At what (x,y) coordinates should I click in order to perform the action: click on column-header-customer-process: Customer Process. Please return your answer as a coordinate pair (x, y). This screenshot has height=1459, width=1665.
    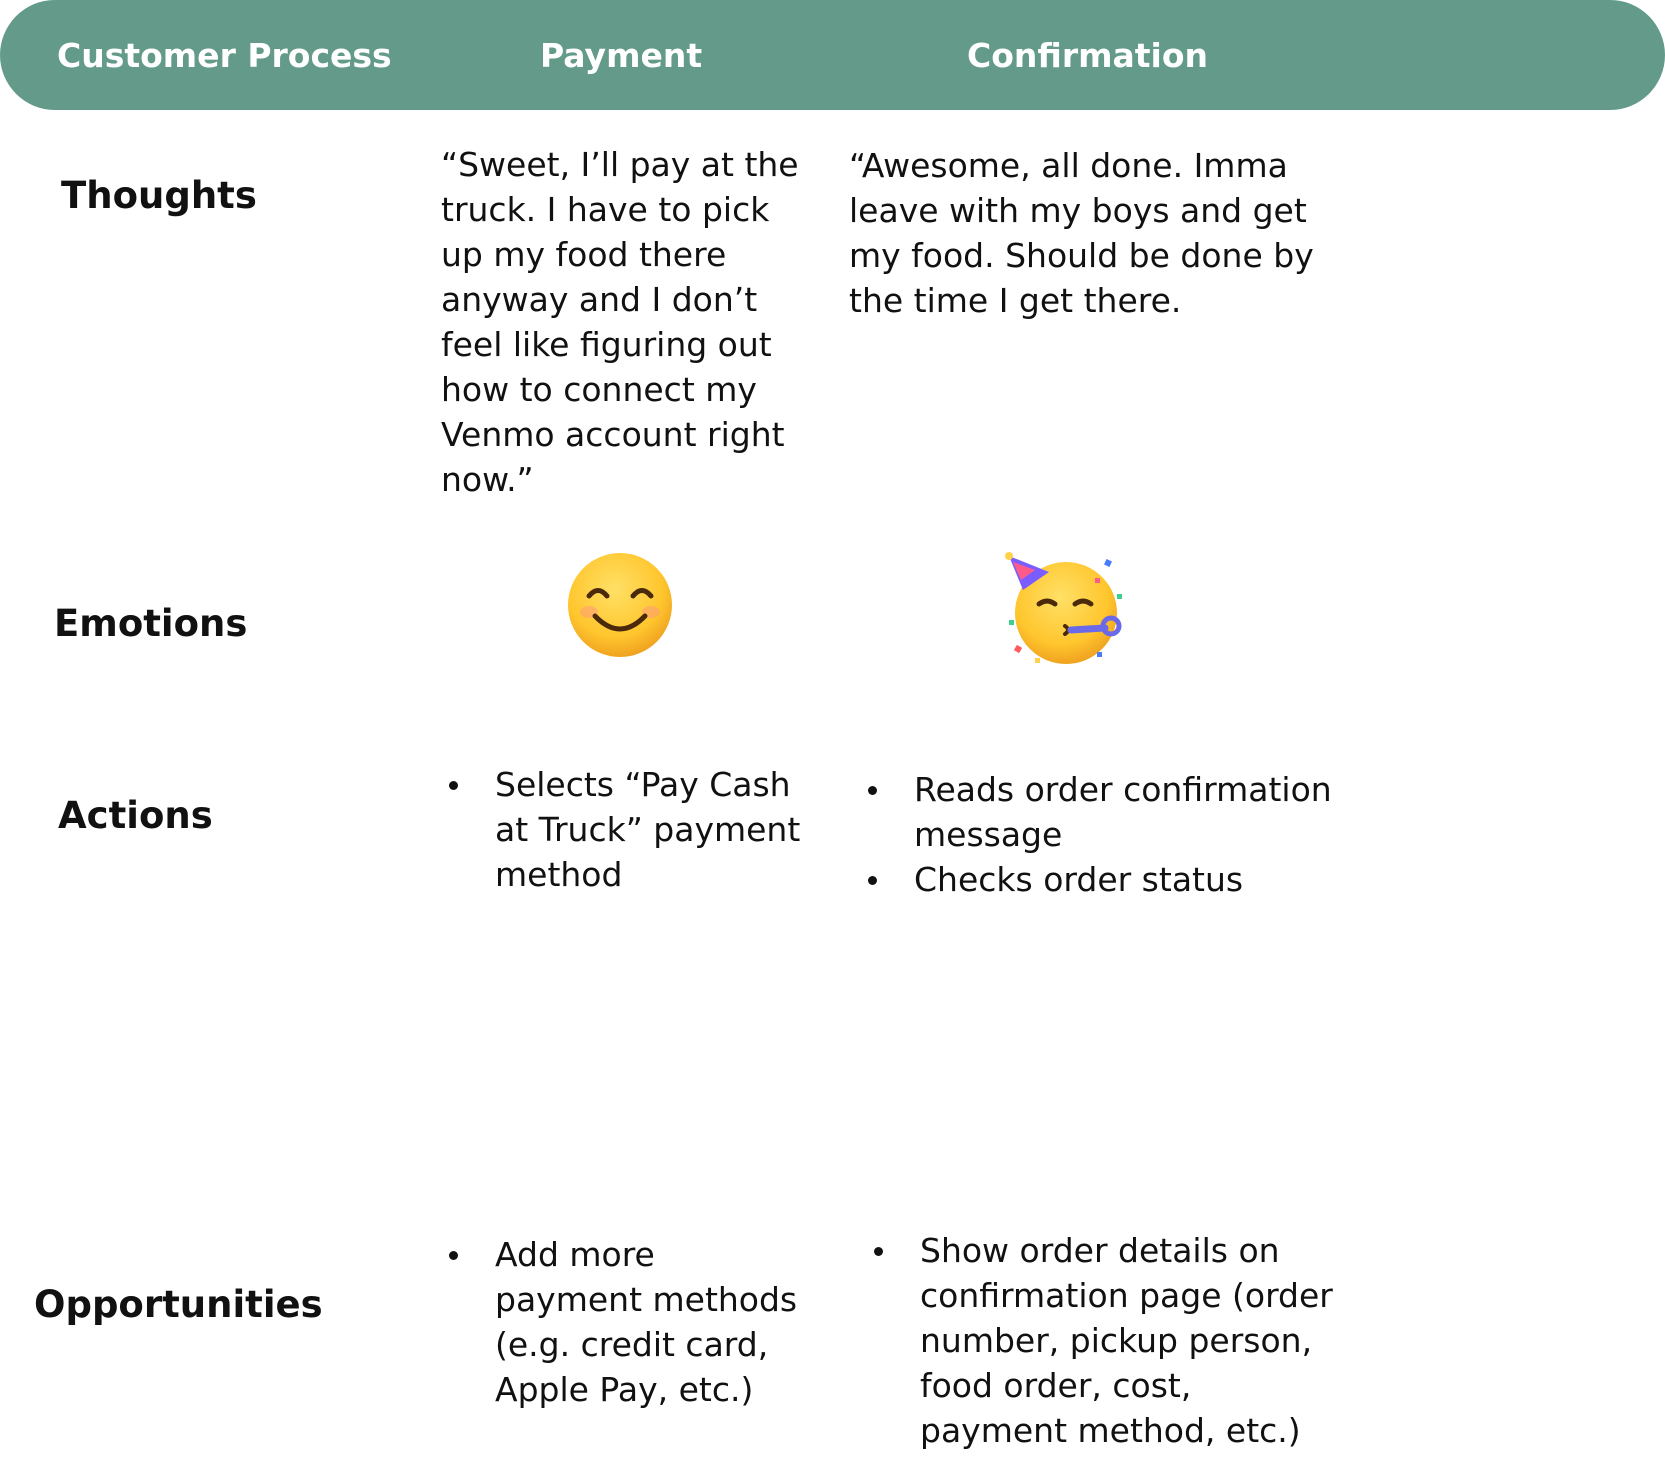
    Looking at the image, I should click on (224, 55).